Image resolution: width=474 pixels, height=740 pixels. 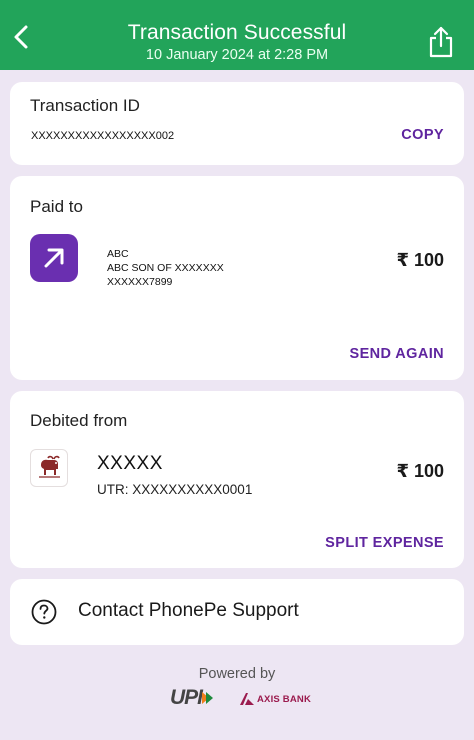 I want to click on bank-label: AXIS BANK, so click(x=284, y=699).